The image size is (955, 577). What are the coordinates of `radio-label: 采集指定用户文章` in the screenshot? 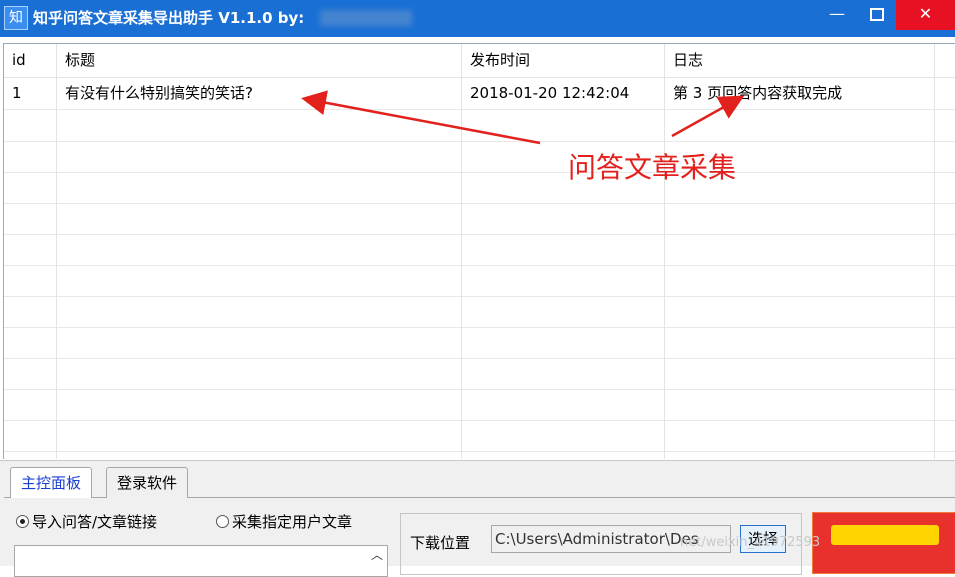 It's located at (292, 522).